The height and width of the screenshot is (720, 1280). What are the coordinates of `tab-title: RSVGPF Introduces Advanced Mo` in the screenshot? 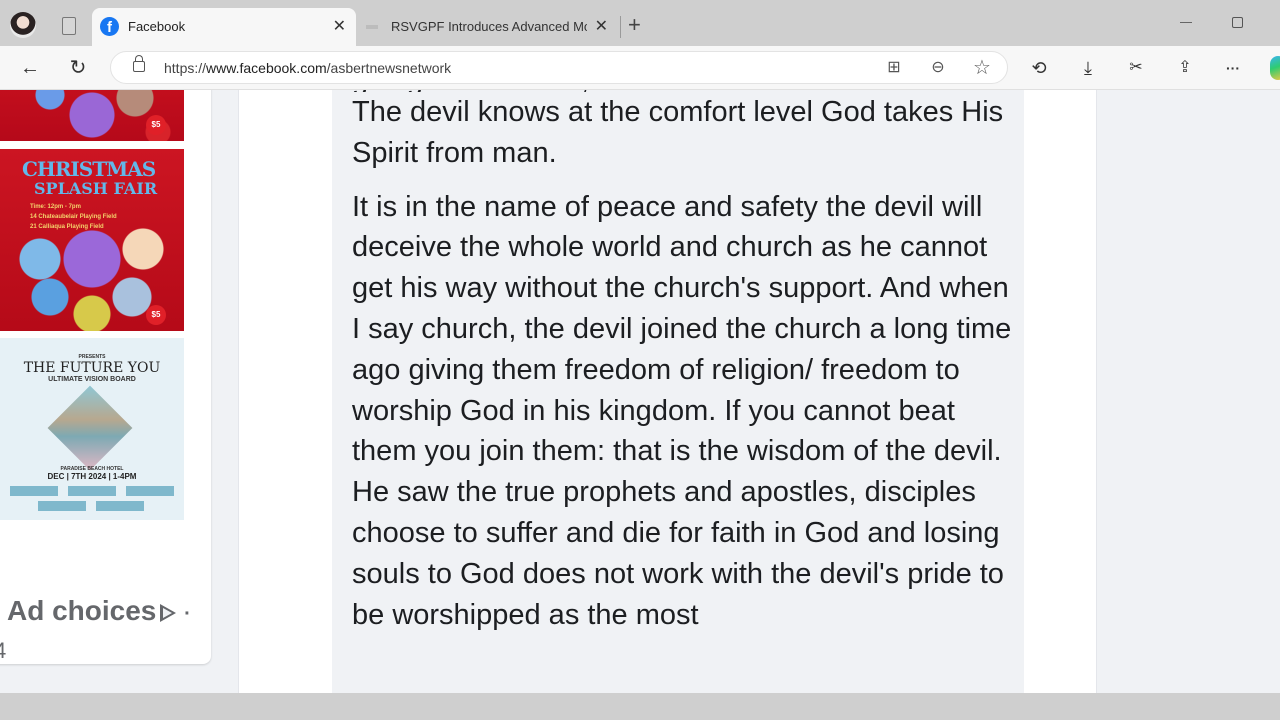 It's located at (489, 26).